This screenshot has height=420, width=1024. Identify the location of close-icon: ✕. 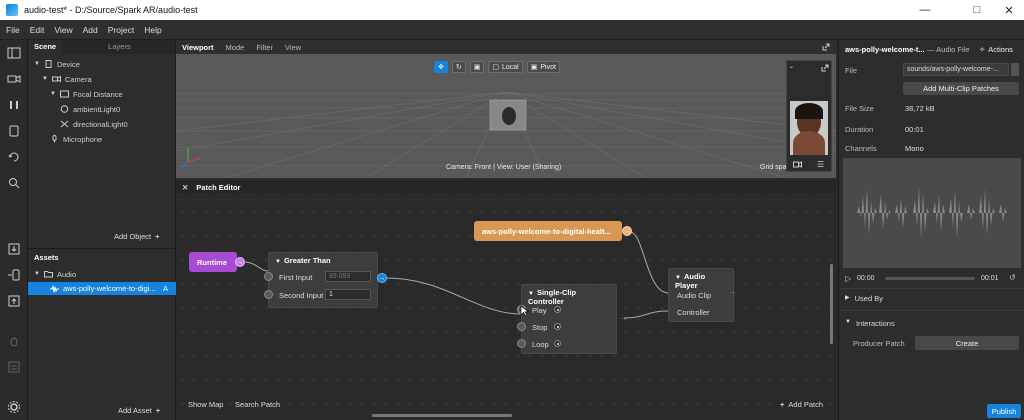
(185, 187).